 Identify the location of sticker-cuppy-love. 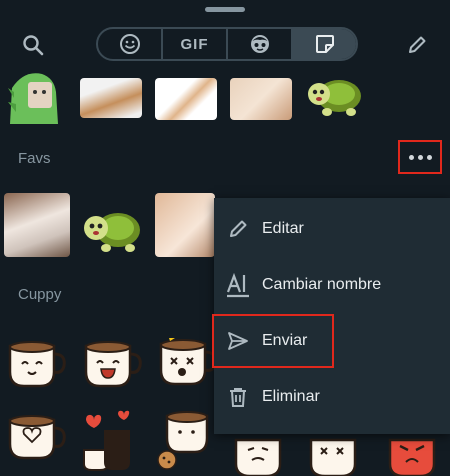
(113, 441).